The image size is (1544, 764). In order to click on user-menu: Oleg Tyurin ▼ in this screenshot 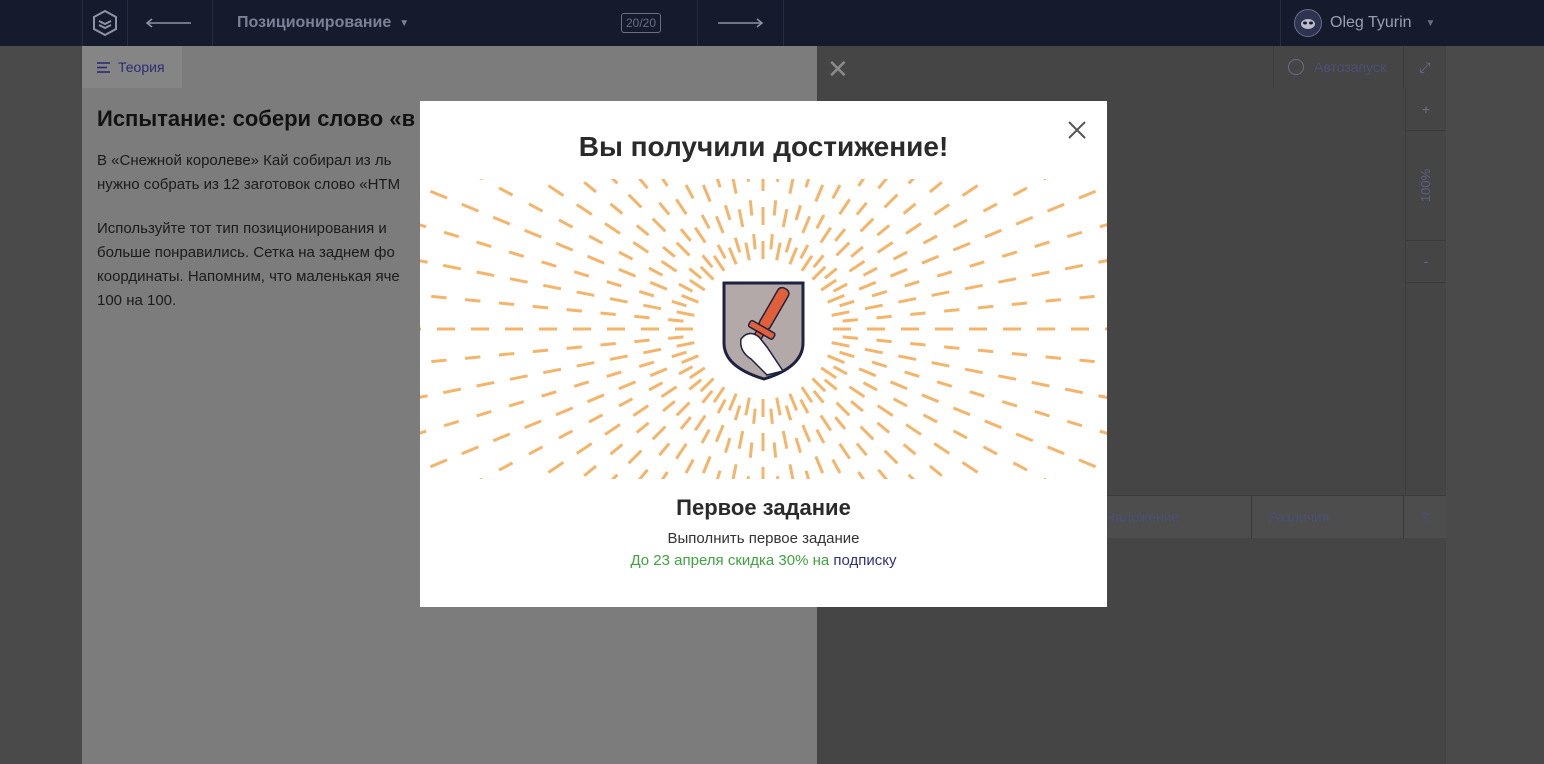, I will do `click(1363, 23)`.